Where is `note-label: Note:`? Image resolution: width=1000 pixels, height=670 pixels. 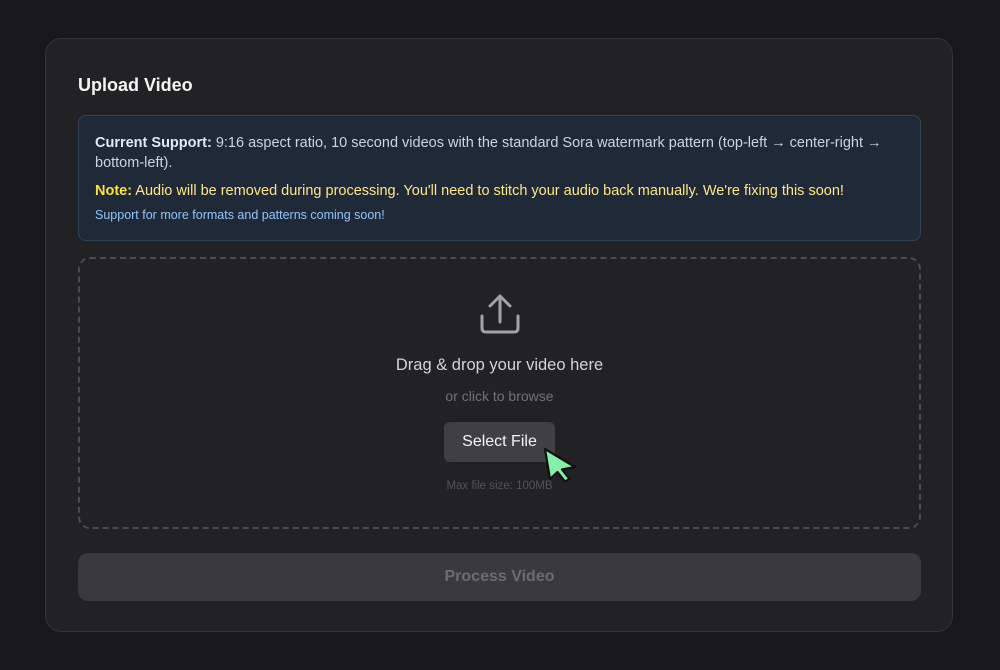
note-label: Note: is located at coordinates (114, 191).